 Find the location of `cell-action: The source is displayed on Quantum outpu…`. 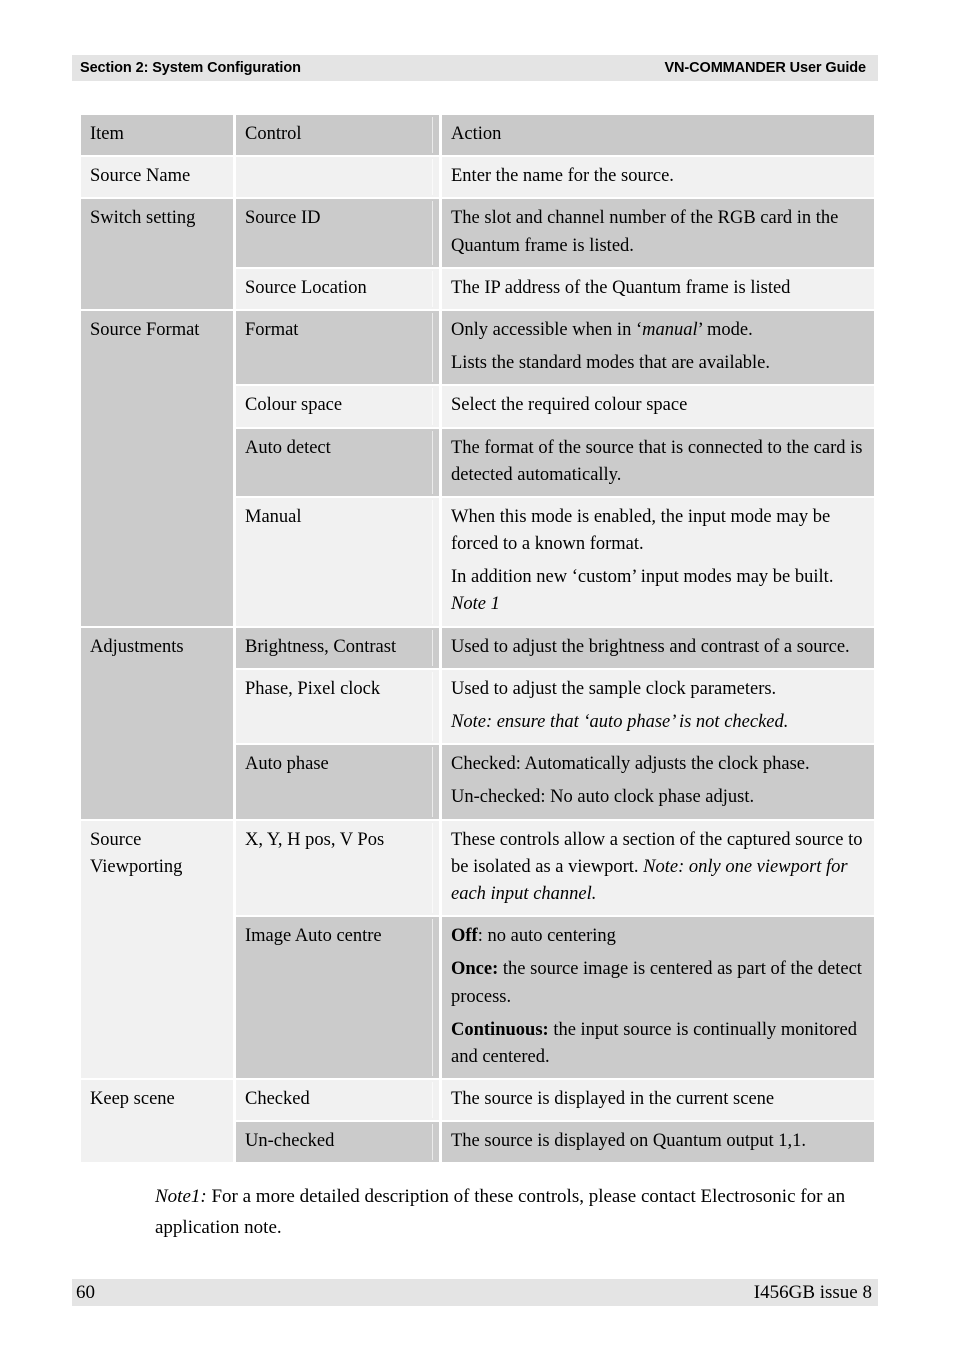

cell-action: The source is displayed on Quantum outpu… is located at coordinates (658, 1142).